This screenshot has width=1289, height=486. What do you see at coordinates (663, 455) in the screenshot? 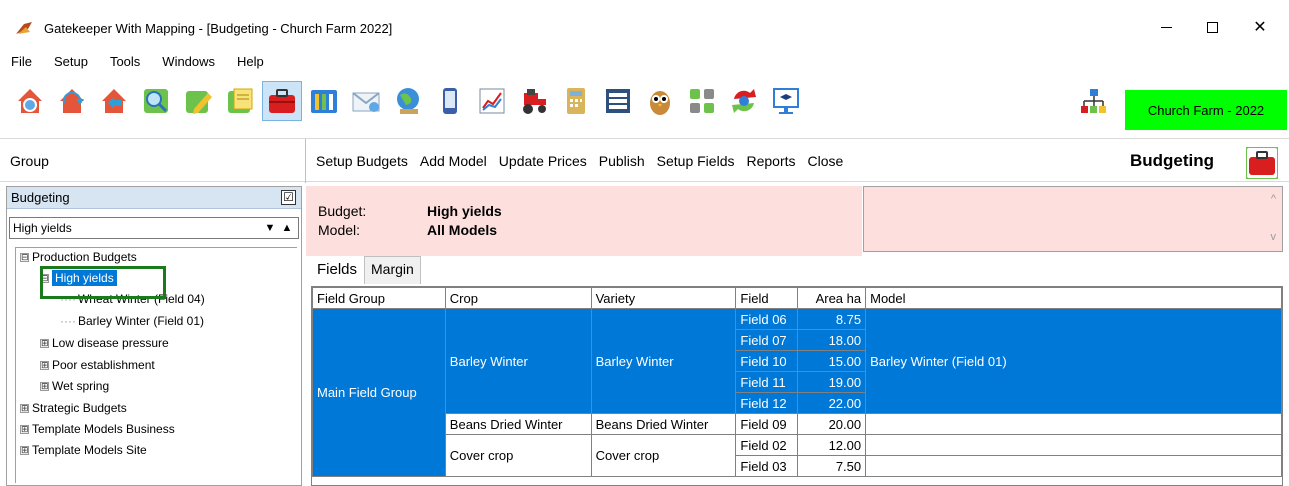
I see `variety-cell: Cover crop` at bounding box center [663, 455].